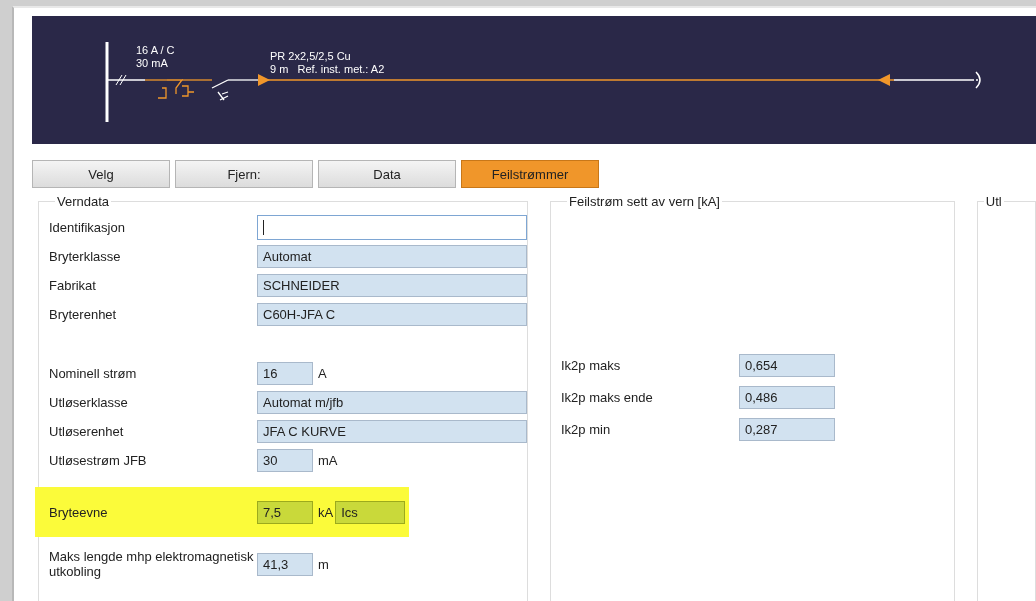  What do you see at coordinates (993, 201) in the screenshot?
I see `group-title: Utl` at bounding box center [993, 201].